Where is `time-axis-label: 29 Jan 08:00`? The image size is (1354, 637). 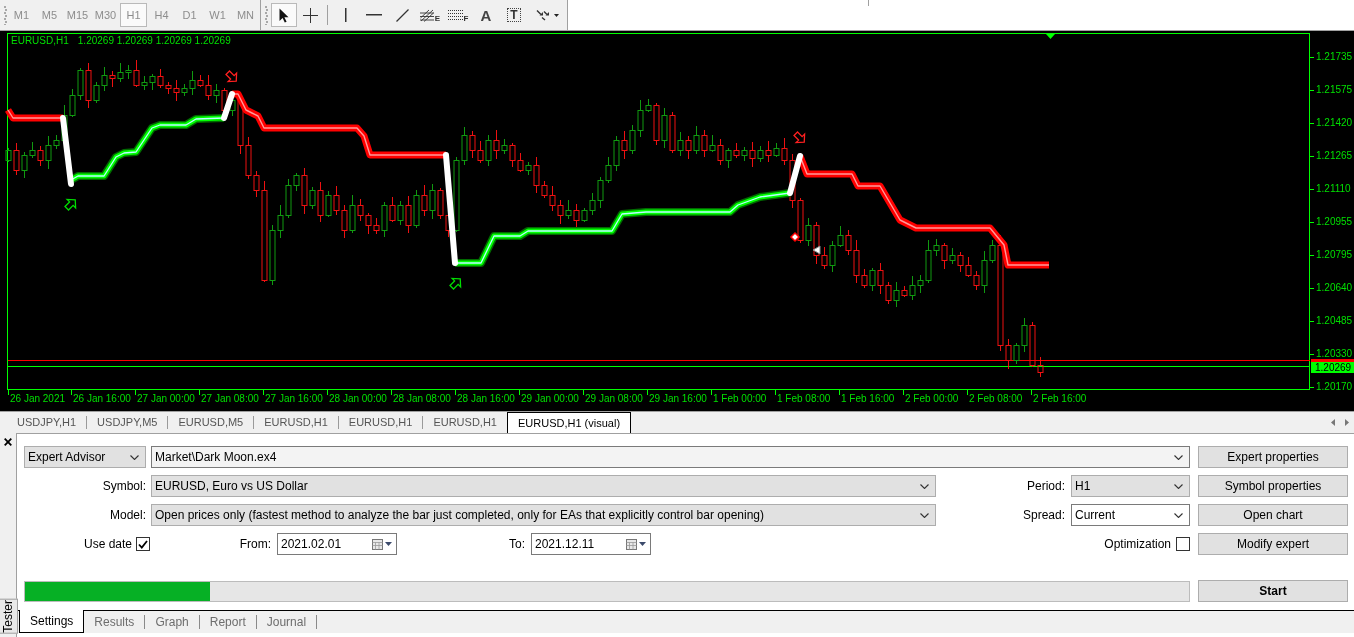
time-axis-label: 29 Jan 08:00 is located at coordinates (614, 399).